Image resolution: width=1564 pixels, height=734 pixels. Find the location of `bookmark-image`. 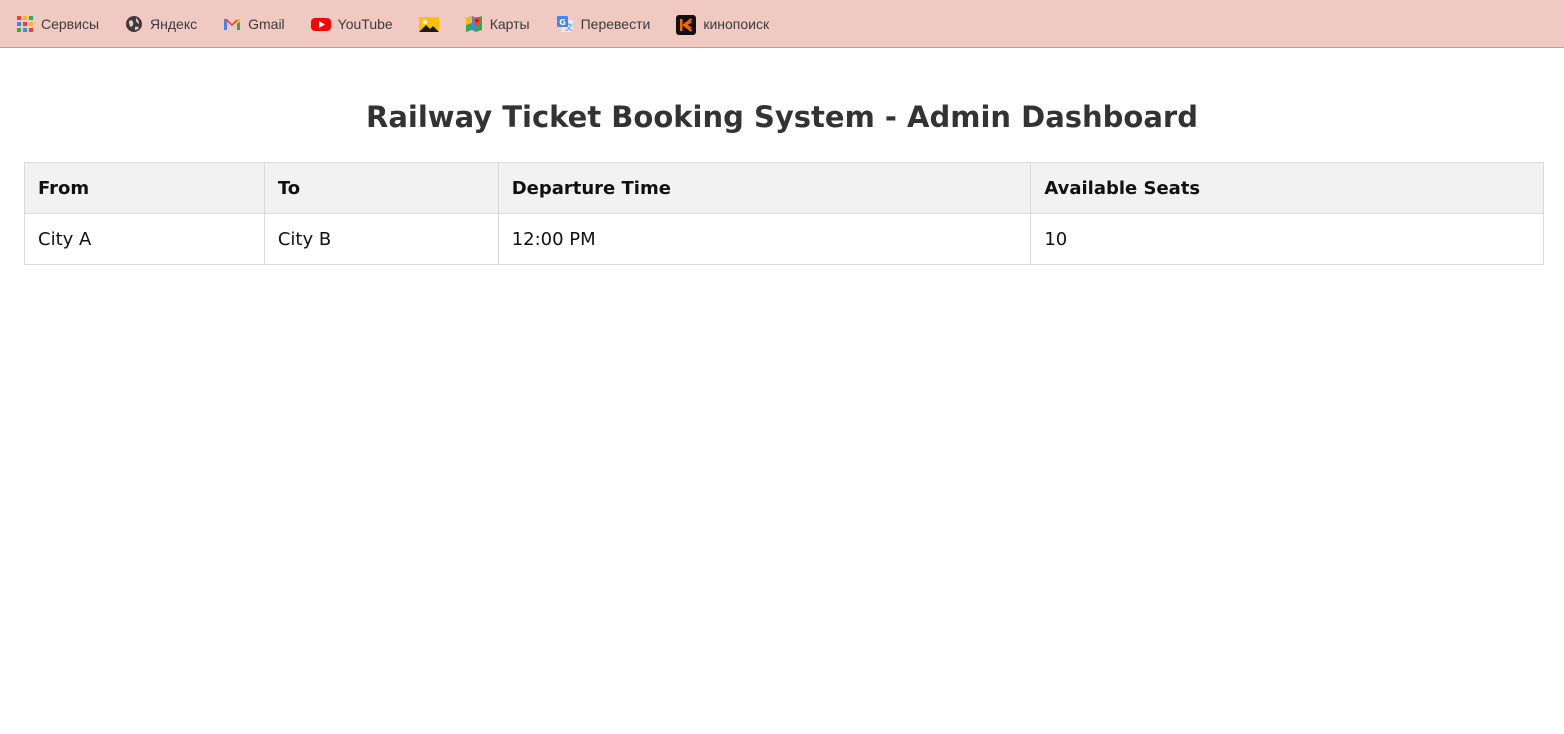

bookmark-image is located at coordinates (428, 24).